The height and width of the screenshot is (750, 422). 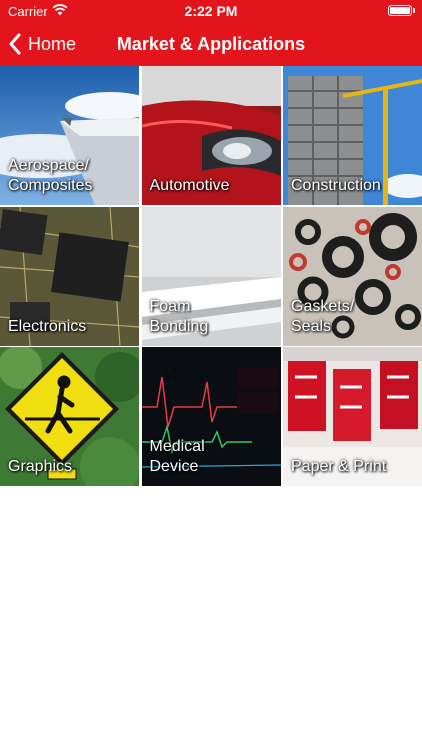 I want to click on page-title: Market & Applications, so click(x=211, y=44).